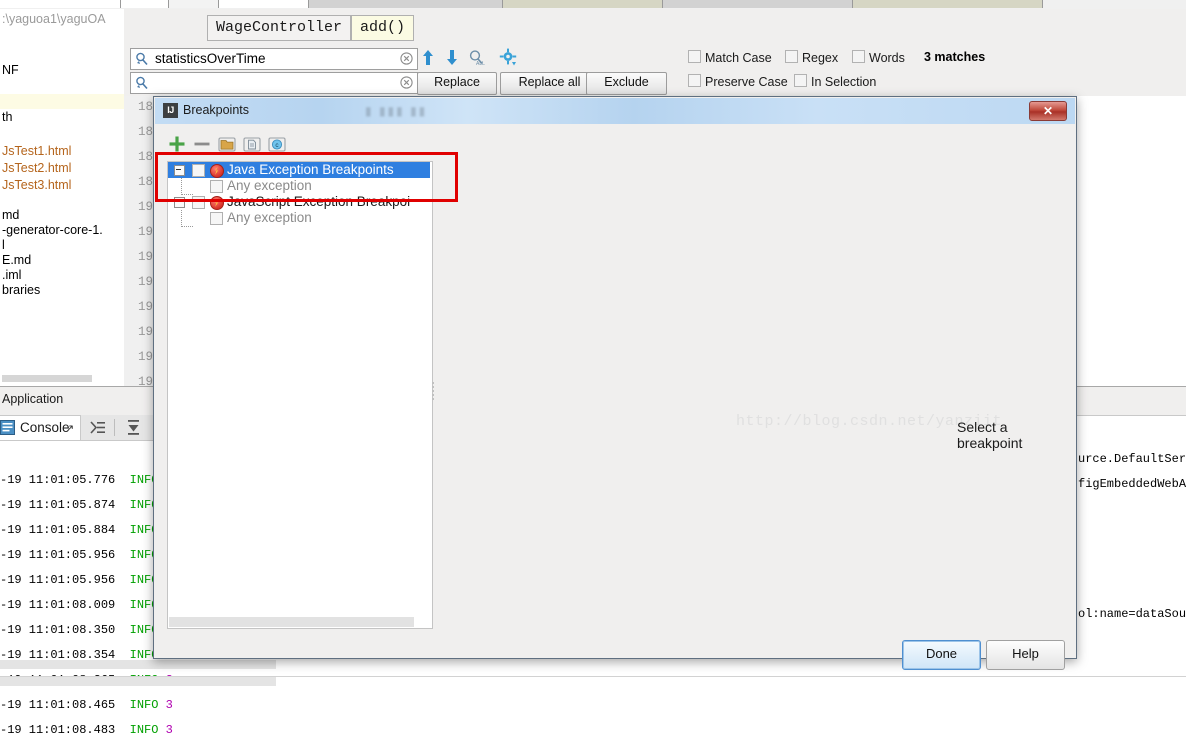  I want to click on breakpoints-toolbar: c, so click(297, 145).